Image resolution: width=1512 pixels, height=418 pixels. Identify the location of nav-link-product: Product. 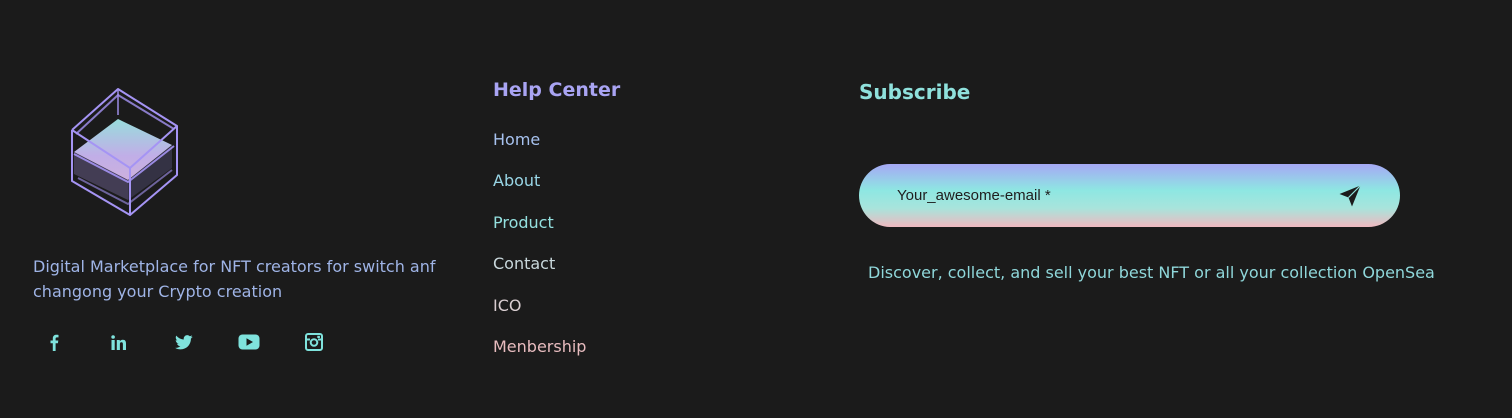
(539, 231).